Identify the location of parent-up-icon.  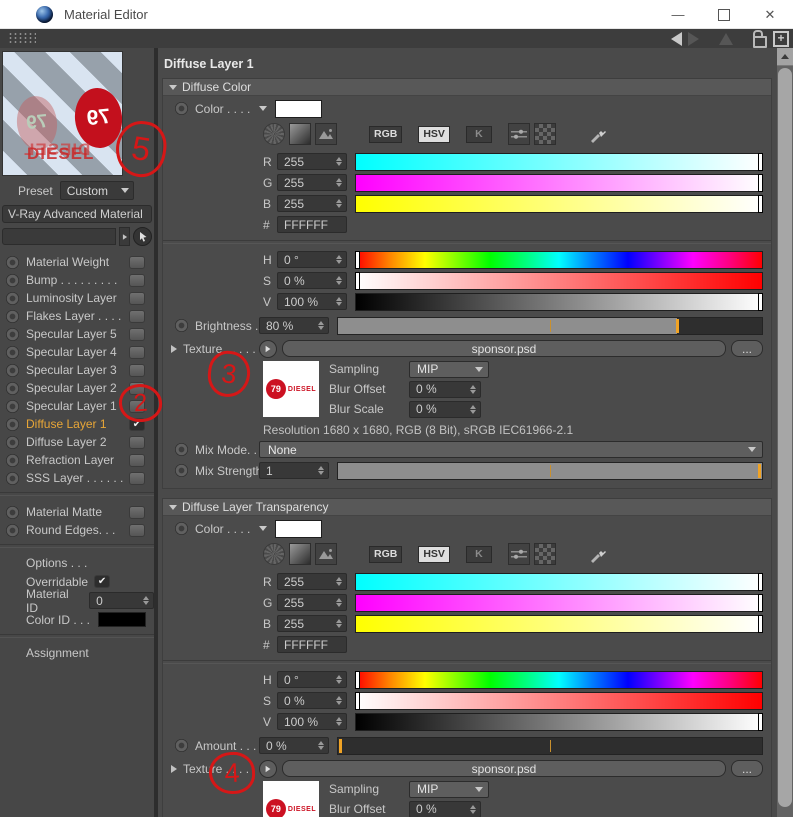
(726, 38).